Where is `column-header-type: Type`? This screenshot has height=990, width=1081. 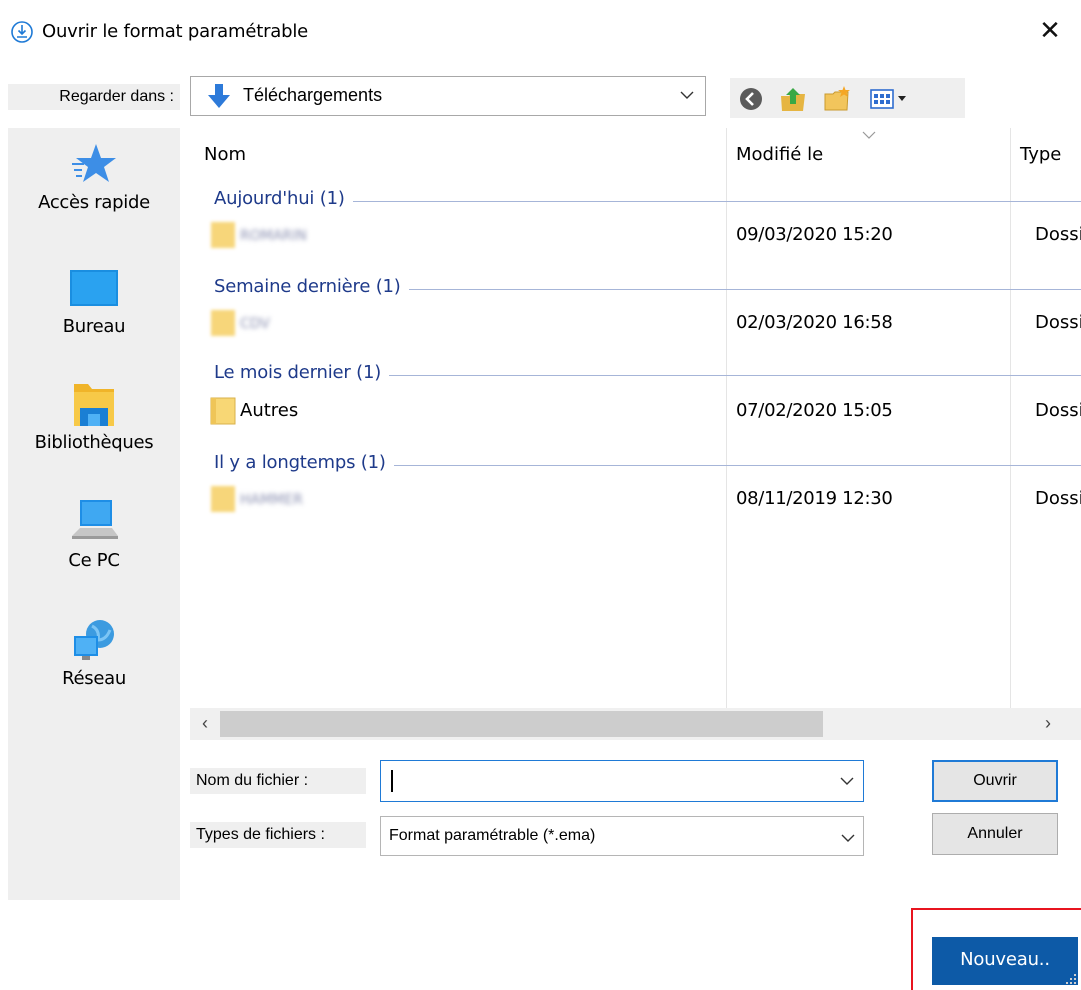 column-header-type: Type is located at coordinates (1040, 154).